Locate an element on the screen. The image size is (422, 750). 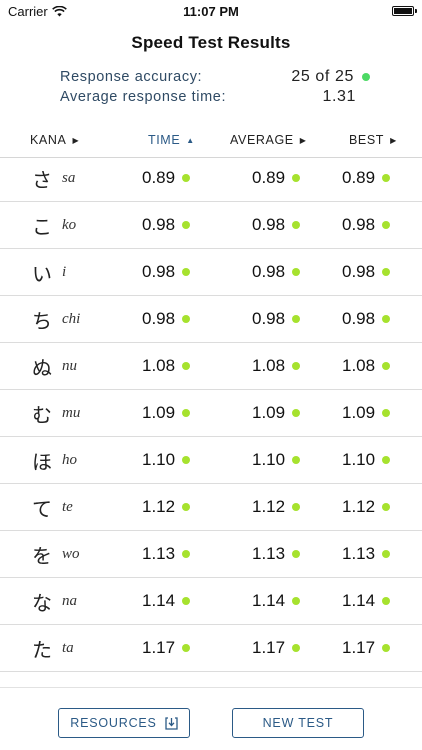
column-header-best: BEST ▶ is located at coordinates (373, 140).